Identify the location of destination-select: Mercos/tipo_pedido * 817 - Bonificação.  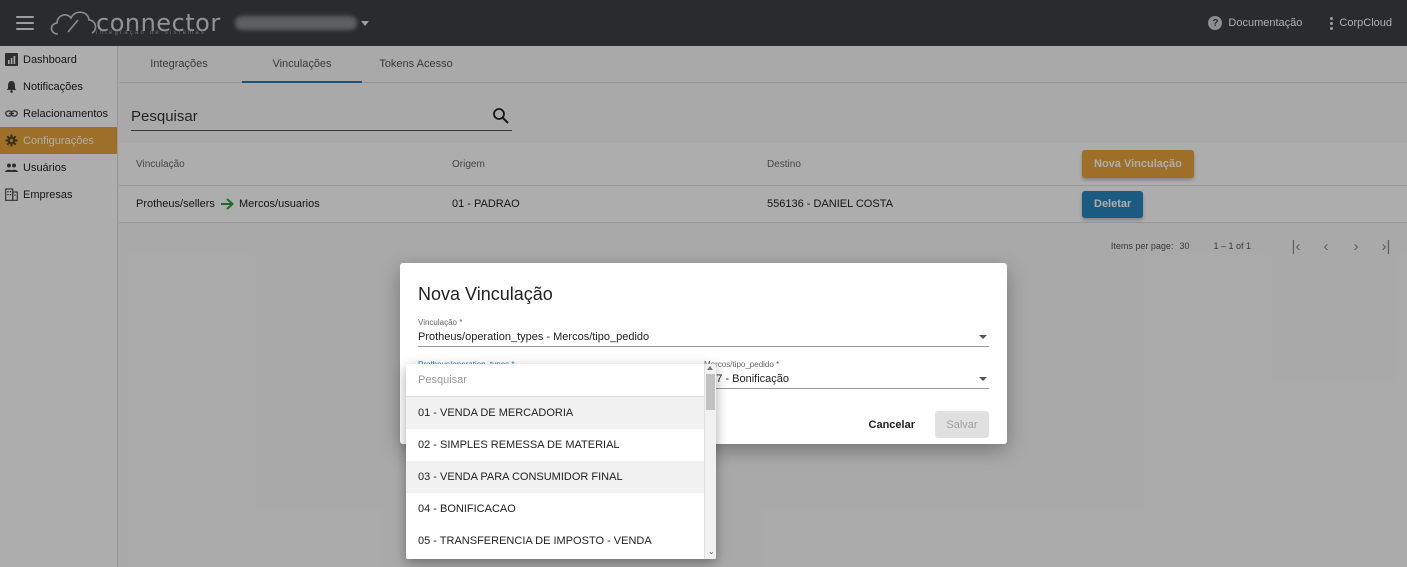
(846, 374).